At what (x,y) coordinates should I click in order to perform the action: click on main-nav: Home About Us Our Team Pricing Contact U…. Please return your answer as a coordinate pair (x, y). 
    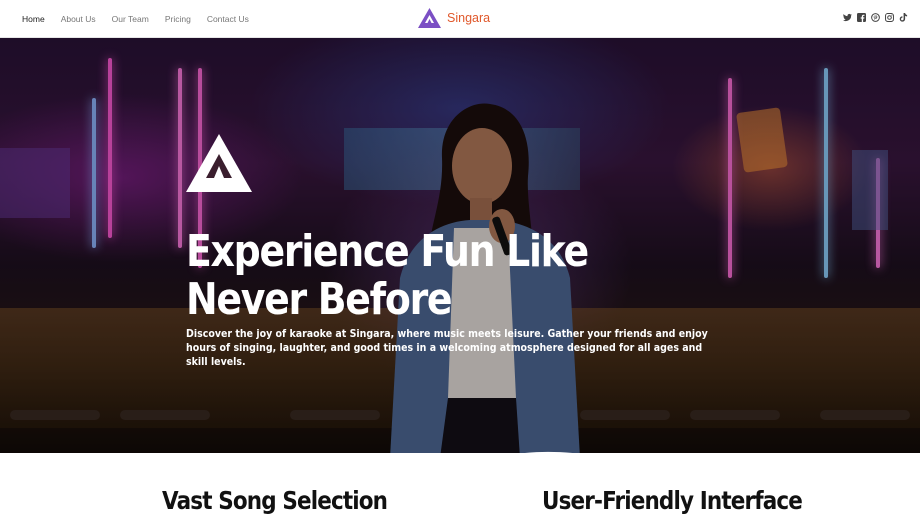
    Looking at the image, I should click on (143, 19).